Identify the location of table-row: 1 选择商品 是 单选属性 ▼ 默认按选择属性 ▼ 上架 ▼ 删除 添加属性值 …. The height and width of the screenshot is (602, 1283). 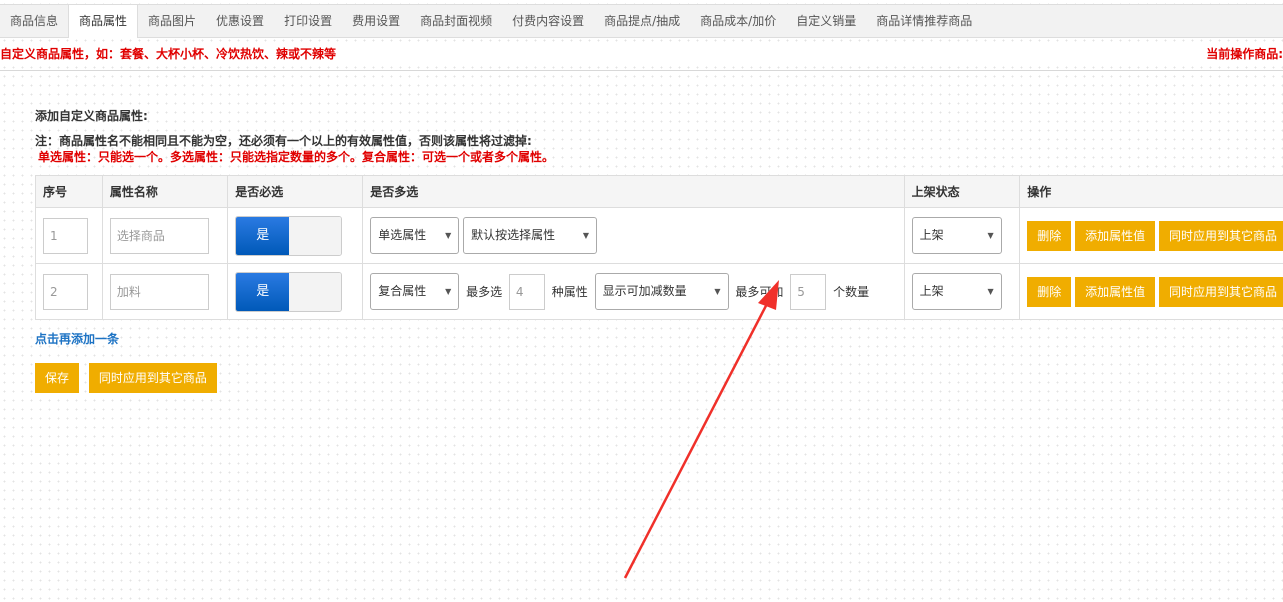
(659, 235).